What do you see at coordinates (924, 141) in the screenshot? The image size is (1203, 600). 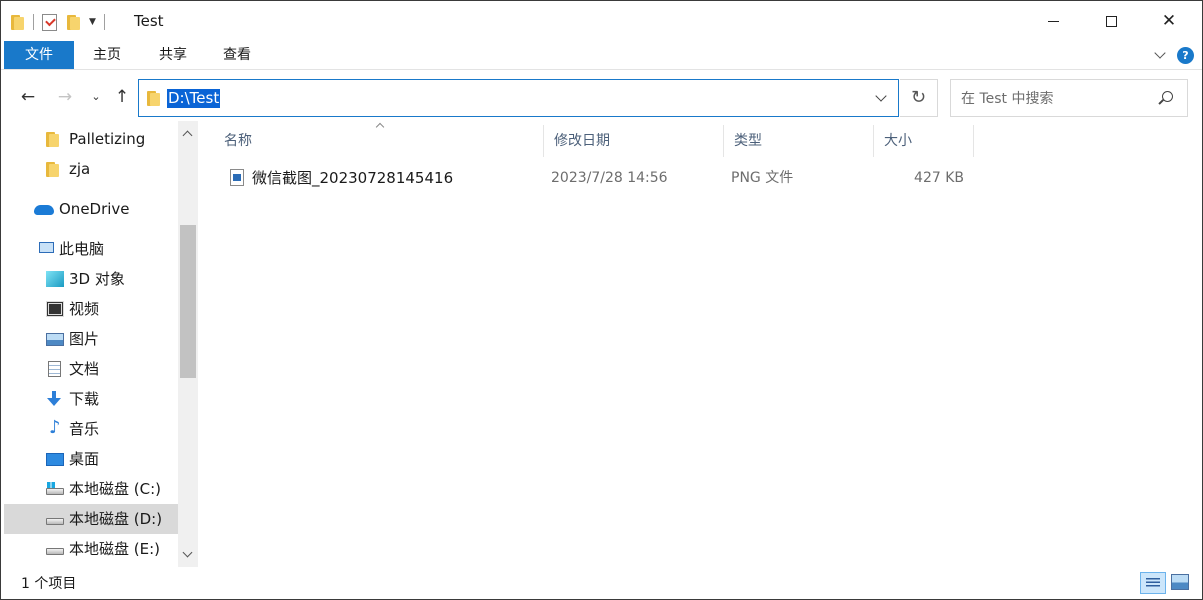 I see `column-header-size: 大小` at bounding box center [924, 141].